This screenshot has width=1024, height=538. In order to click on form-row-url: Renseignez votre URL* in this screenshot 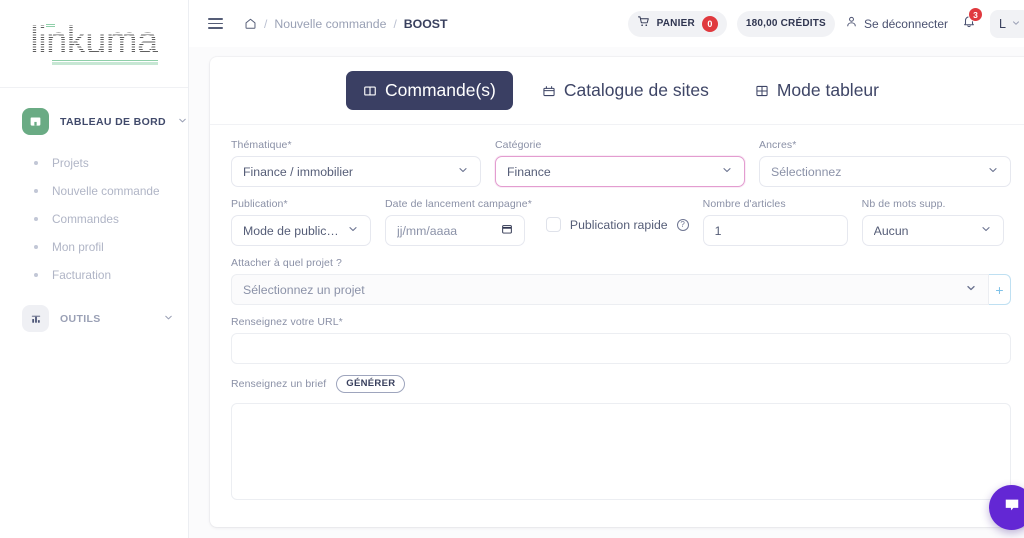, I will do `click(621, 340)`.